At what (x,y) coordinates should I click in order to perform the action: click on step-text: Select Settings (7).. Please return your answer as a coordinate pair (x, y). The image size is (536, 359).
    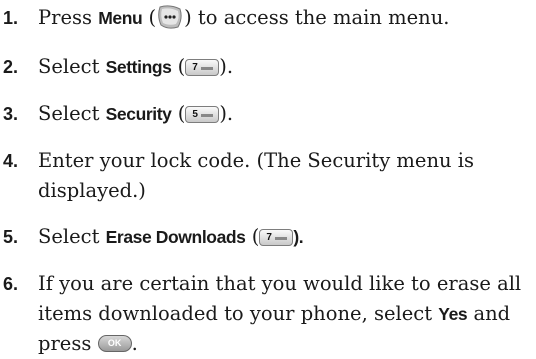
    Looking at the image, I should click on (135, 67).